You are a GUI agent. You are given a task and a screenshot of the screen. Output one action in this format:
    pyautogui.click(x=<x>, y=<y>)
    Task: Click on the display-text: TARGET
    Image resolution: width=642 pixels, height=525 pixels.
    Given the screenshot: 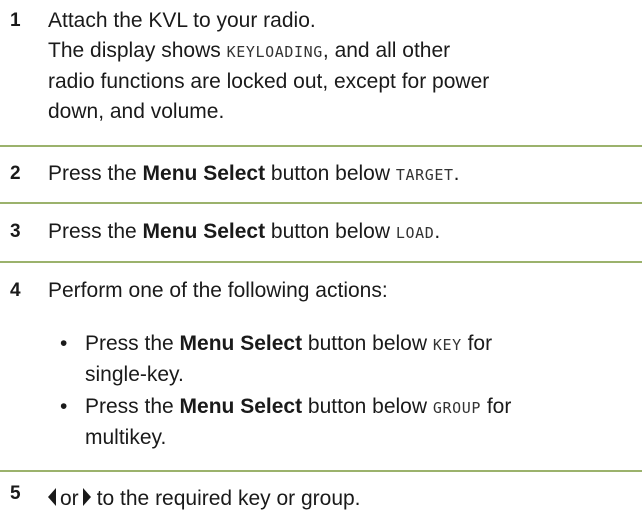 What is the action you would take?
    pyautogui.click(x=424, y=175)
    